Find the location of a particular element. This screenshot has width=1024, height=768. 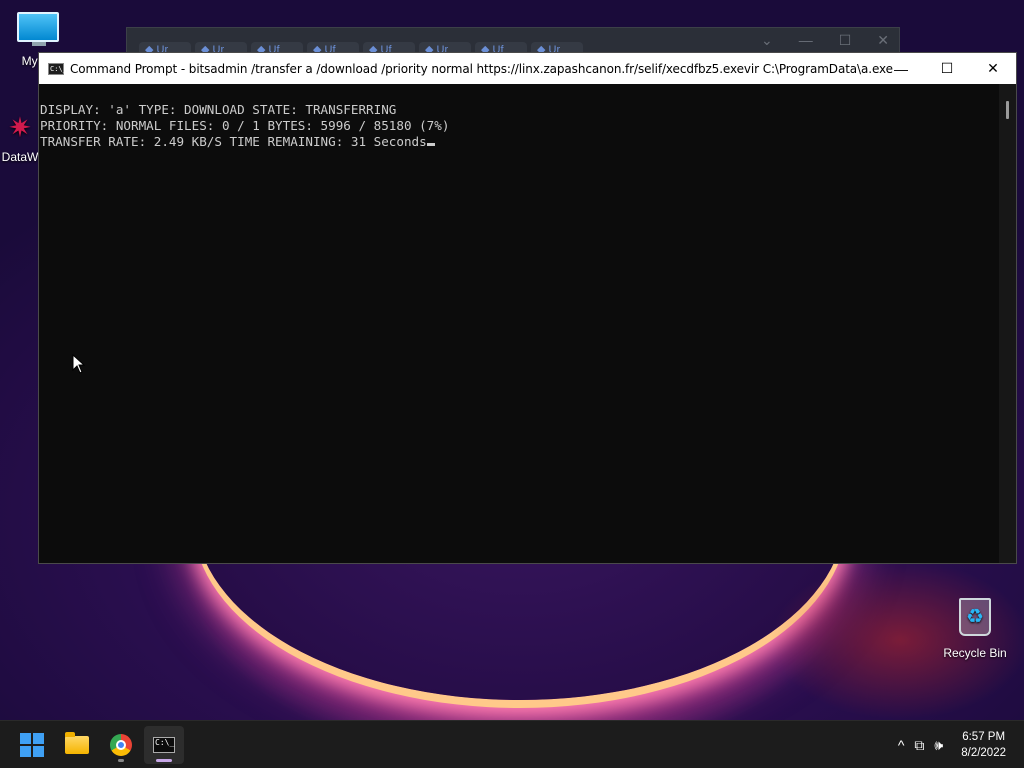

desktop-icon-dataw: ✷ DataW is located at coordinates (20, 137).